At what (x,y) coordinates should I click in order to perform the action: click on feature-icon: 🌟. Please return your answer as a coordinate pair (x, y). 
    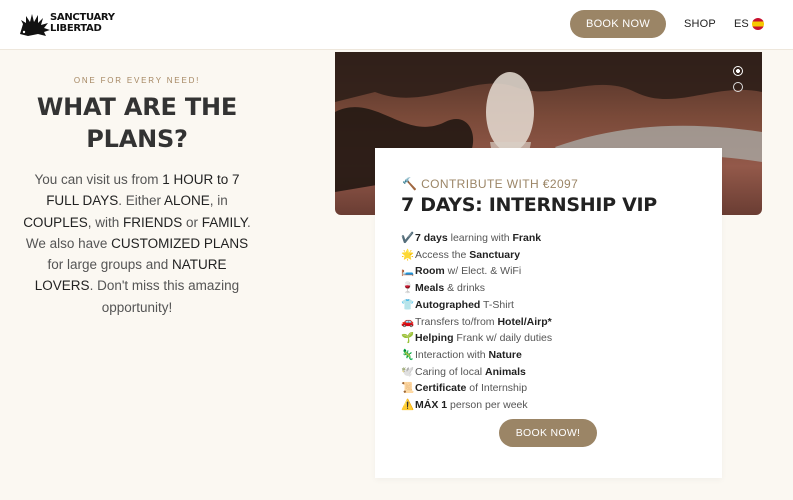
    Looking at the image, I should click on (408, 254).